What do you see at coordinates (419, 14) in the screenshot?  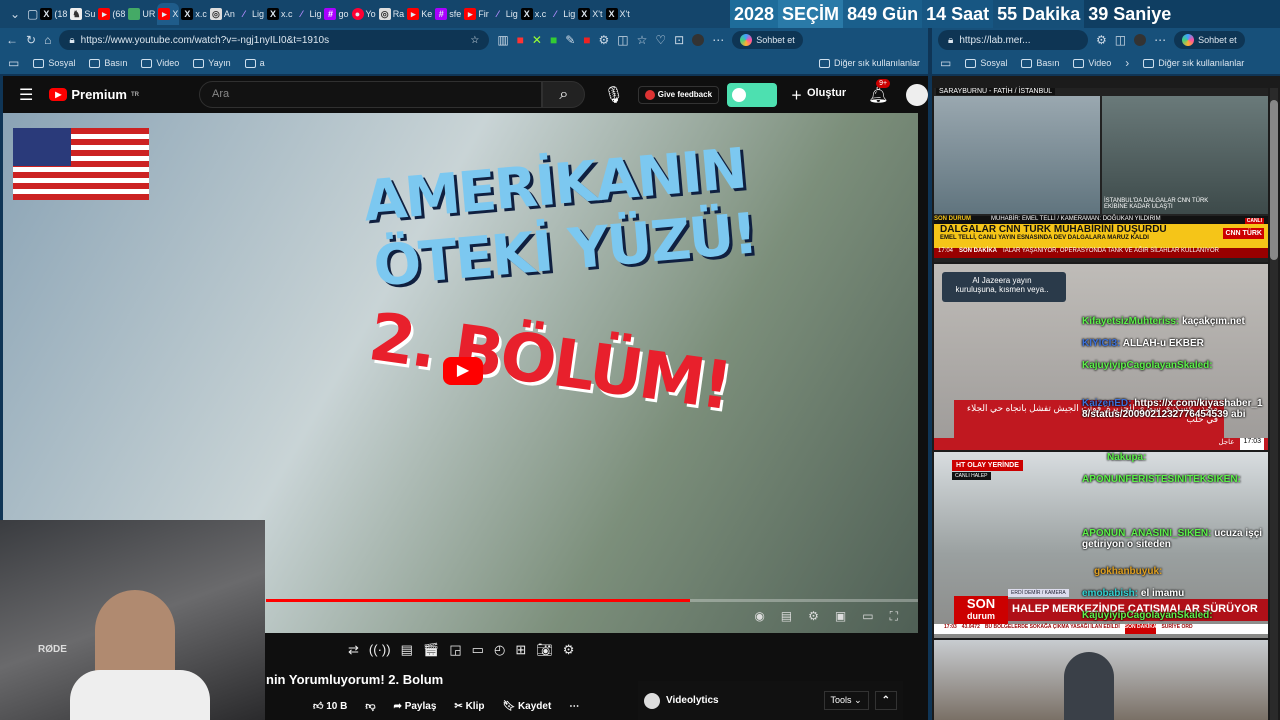 I see `tab: ▸ Ke` at bounding box center [419, 14].